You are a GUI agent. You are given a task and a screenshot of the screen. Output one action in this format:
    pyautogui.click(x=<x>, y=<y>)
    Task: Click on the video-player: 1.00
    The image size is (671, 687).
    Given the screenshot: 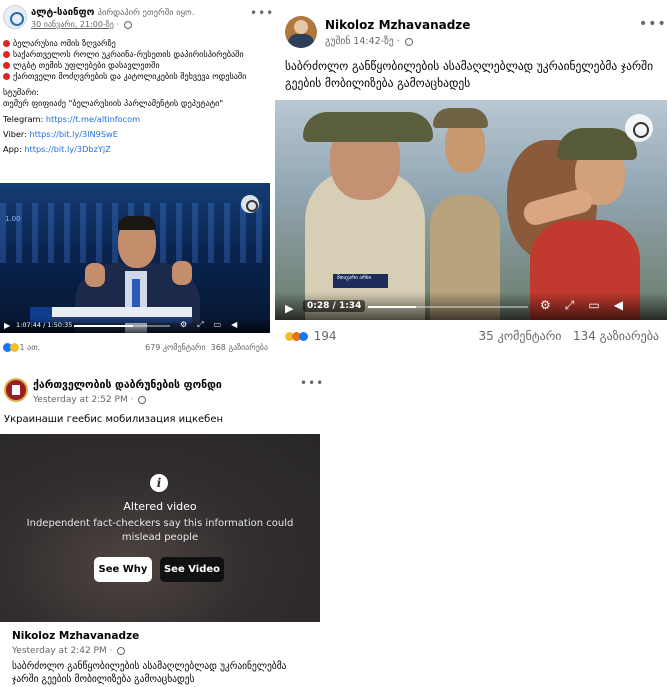 What is the action you would take?
    pyautogui.click(x=135, y=258)
    